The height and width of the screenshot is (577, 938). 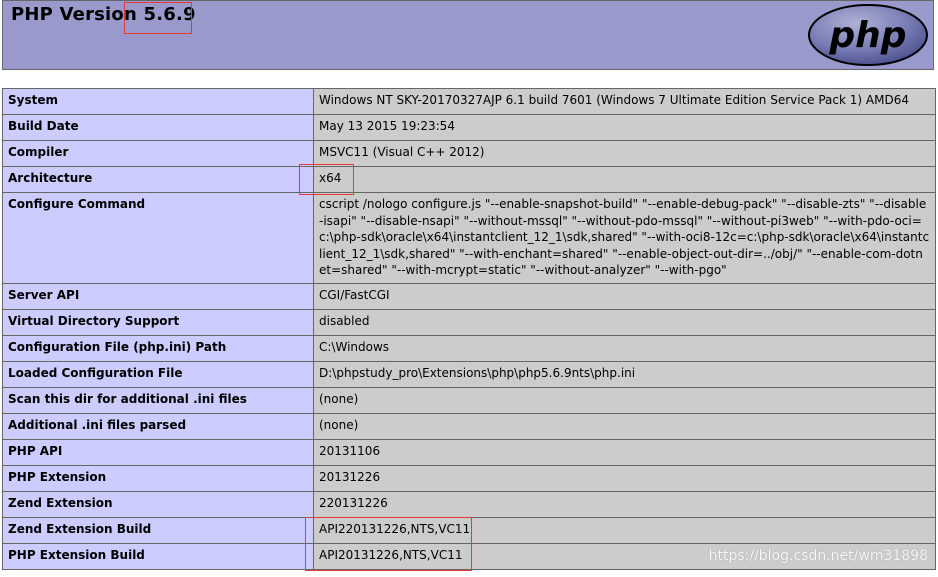 I want to click on row-value: x64, so click(x=624, y=179).